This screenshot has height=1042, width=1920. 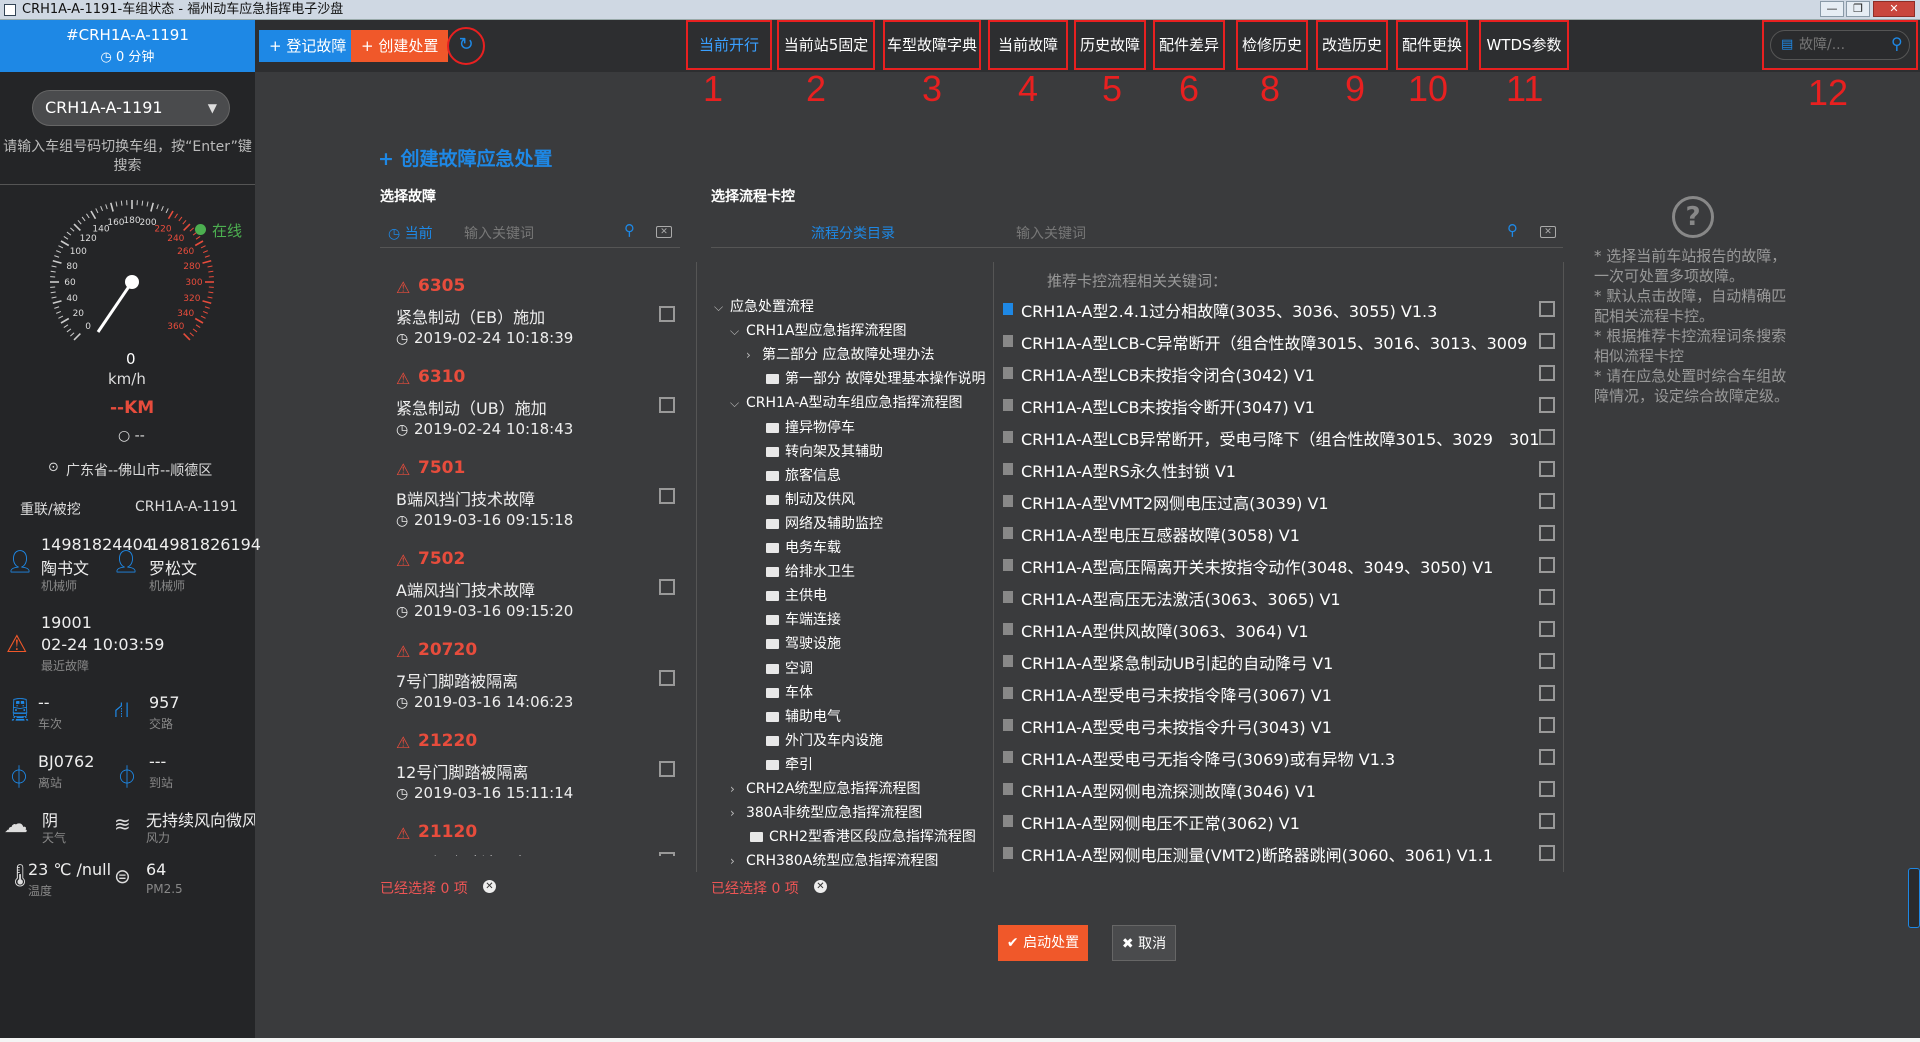 What do you see at coordinates (800, 499) in the screenshot?
I see `tree-node: 制动及供风` at bounding box center [800, 499].